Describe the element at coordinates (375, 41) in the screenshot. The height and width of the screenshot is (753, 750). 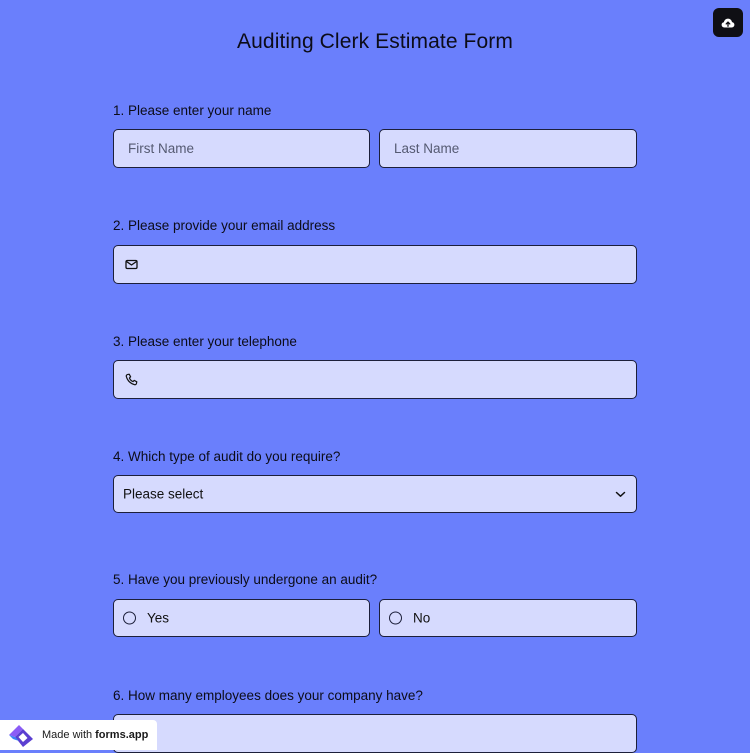
I see `form-title: Auditing Clerk Estimate Form` at that location.